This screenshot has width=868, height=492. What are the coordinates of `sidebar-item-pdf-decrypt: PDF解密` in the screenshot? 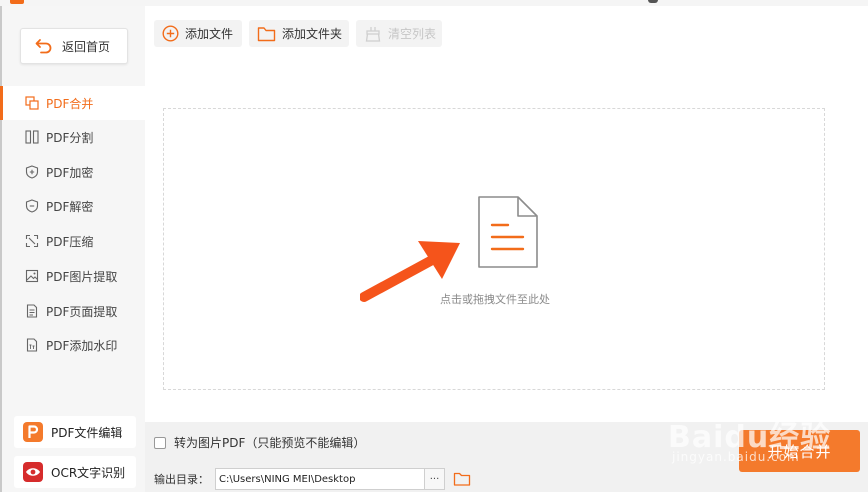 It's located at (72, 206).